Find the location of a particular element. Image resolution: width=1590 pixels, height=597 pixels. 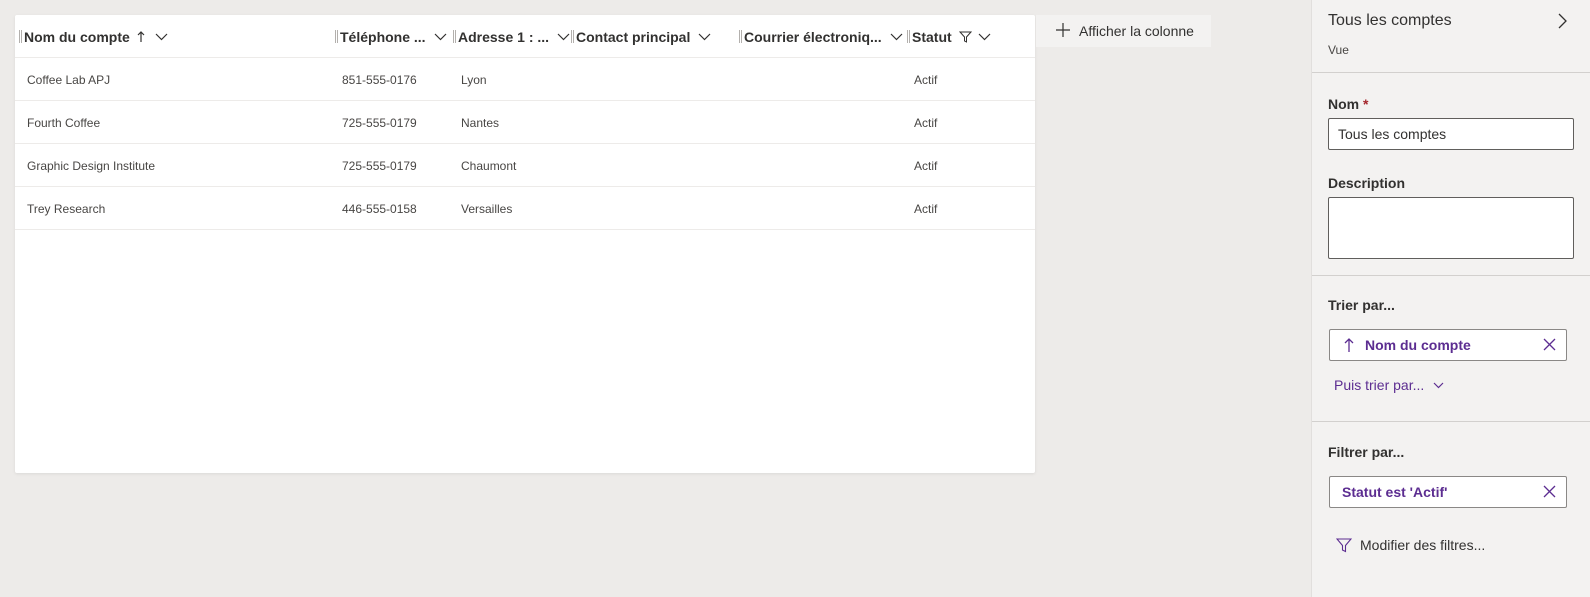

description-label: Description is located at coordinates (1367, 183).